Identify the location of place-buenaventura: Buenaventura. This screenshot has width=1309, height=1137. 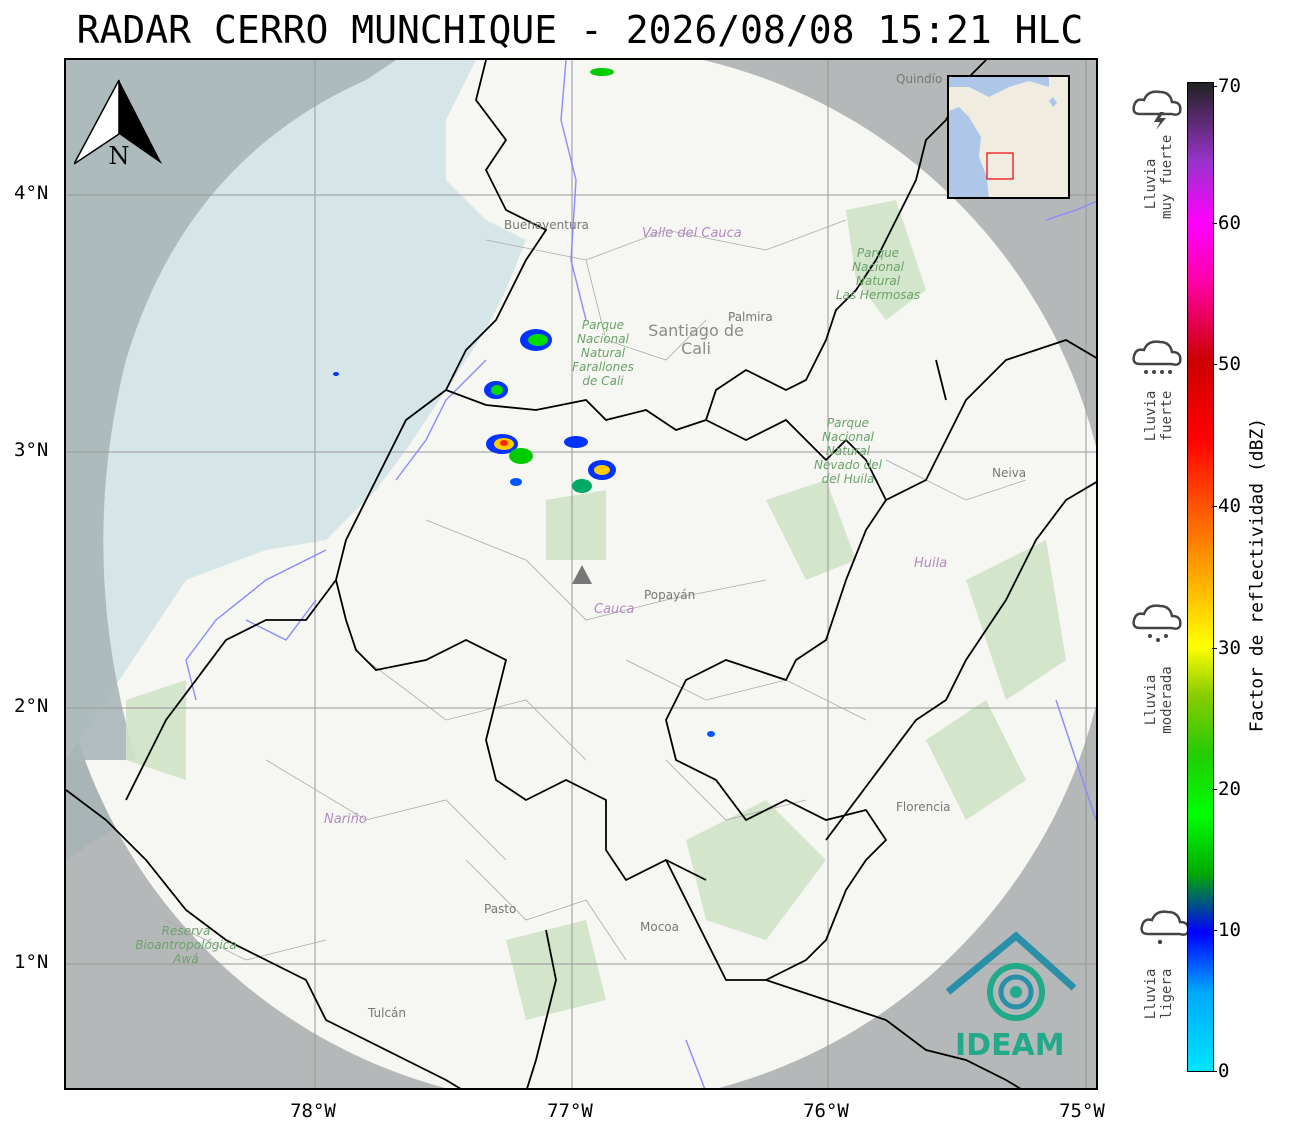
(546, 225).